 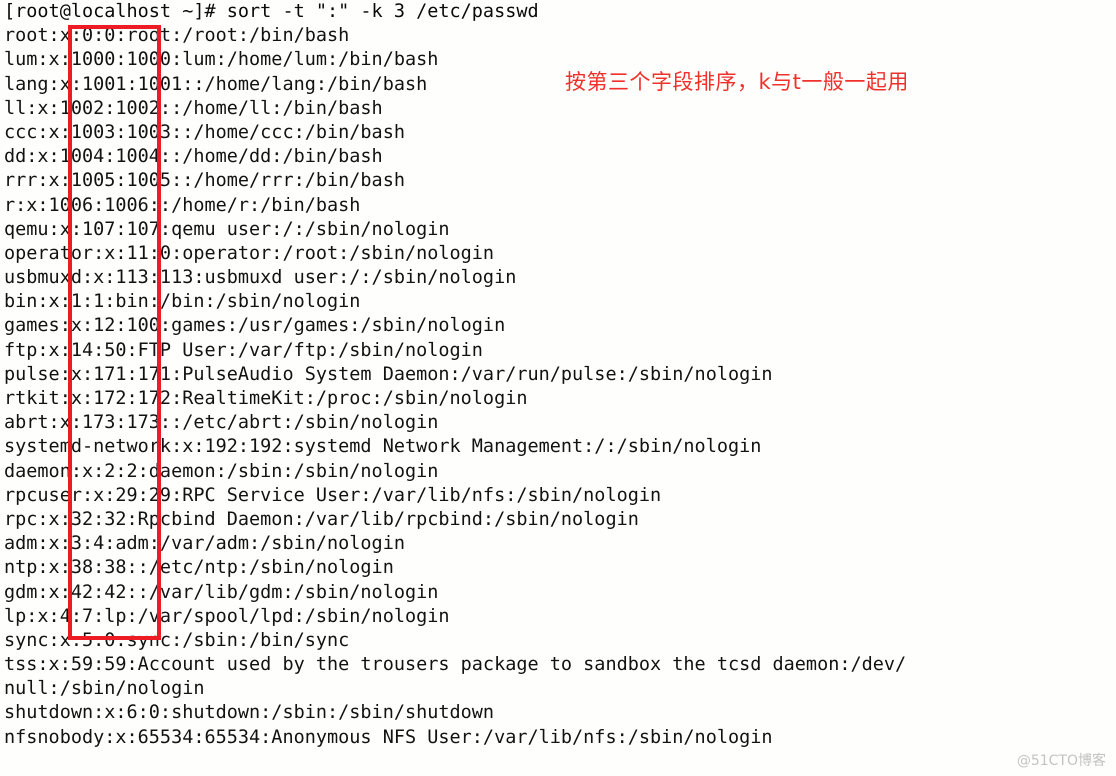 I want to click on passwd-entry-line: gdm:x:42:42::/var/lib/gdm:/sbin/nologin, so click(x=221, y=592).